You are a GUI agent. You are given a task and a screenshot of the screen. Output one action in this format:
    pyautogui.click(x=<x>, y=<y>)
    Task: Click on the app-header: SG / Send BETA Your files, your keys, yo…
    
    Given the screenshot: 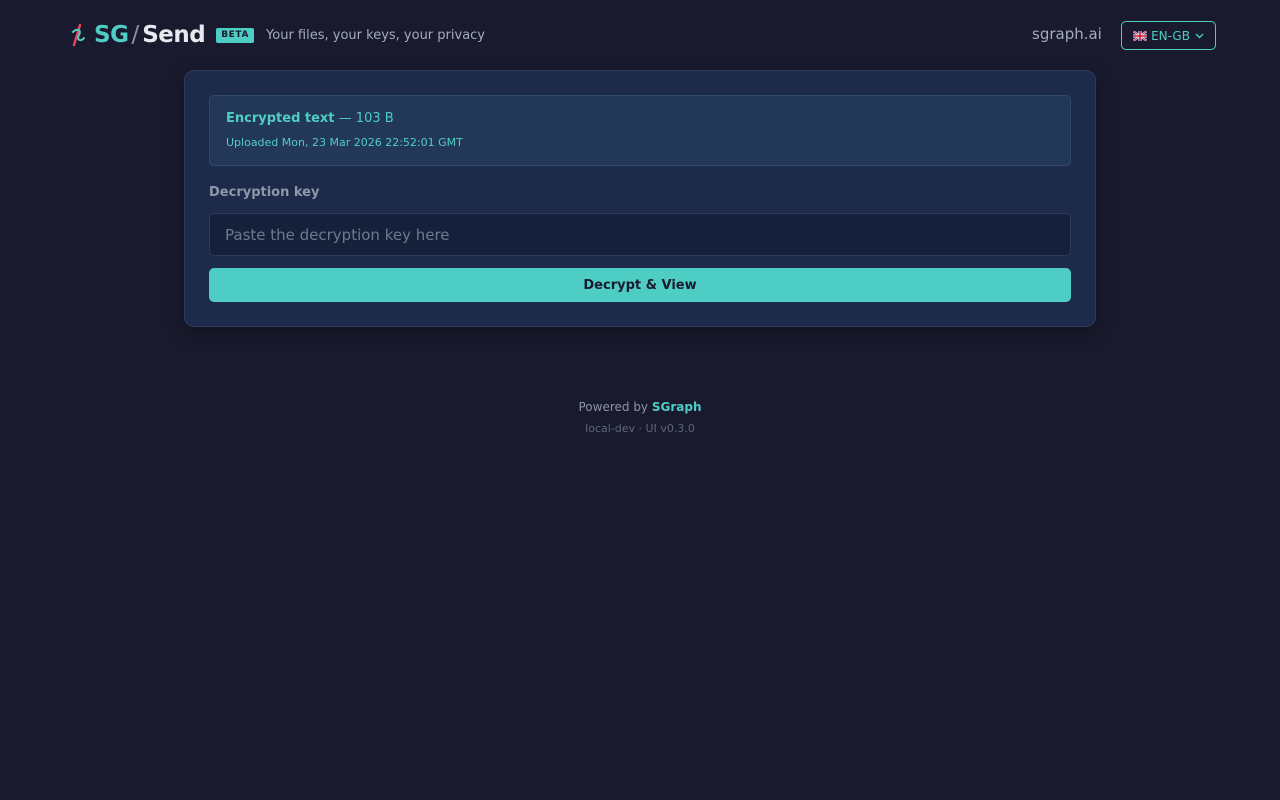 What is the action you would take?
    pyautogui.click(x=640, y=35)
    